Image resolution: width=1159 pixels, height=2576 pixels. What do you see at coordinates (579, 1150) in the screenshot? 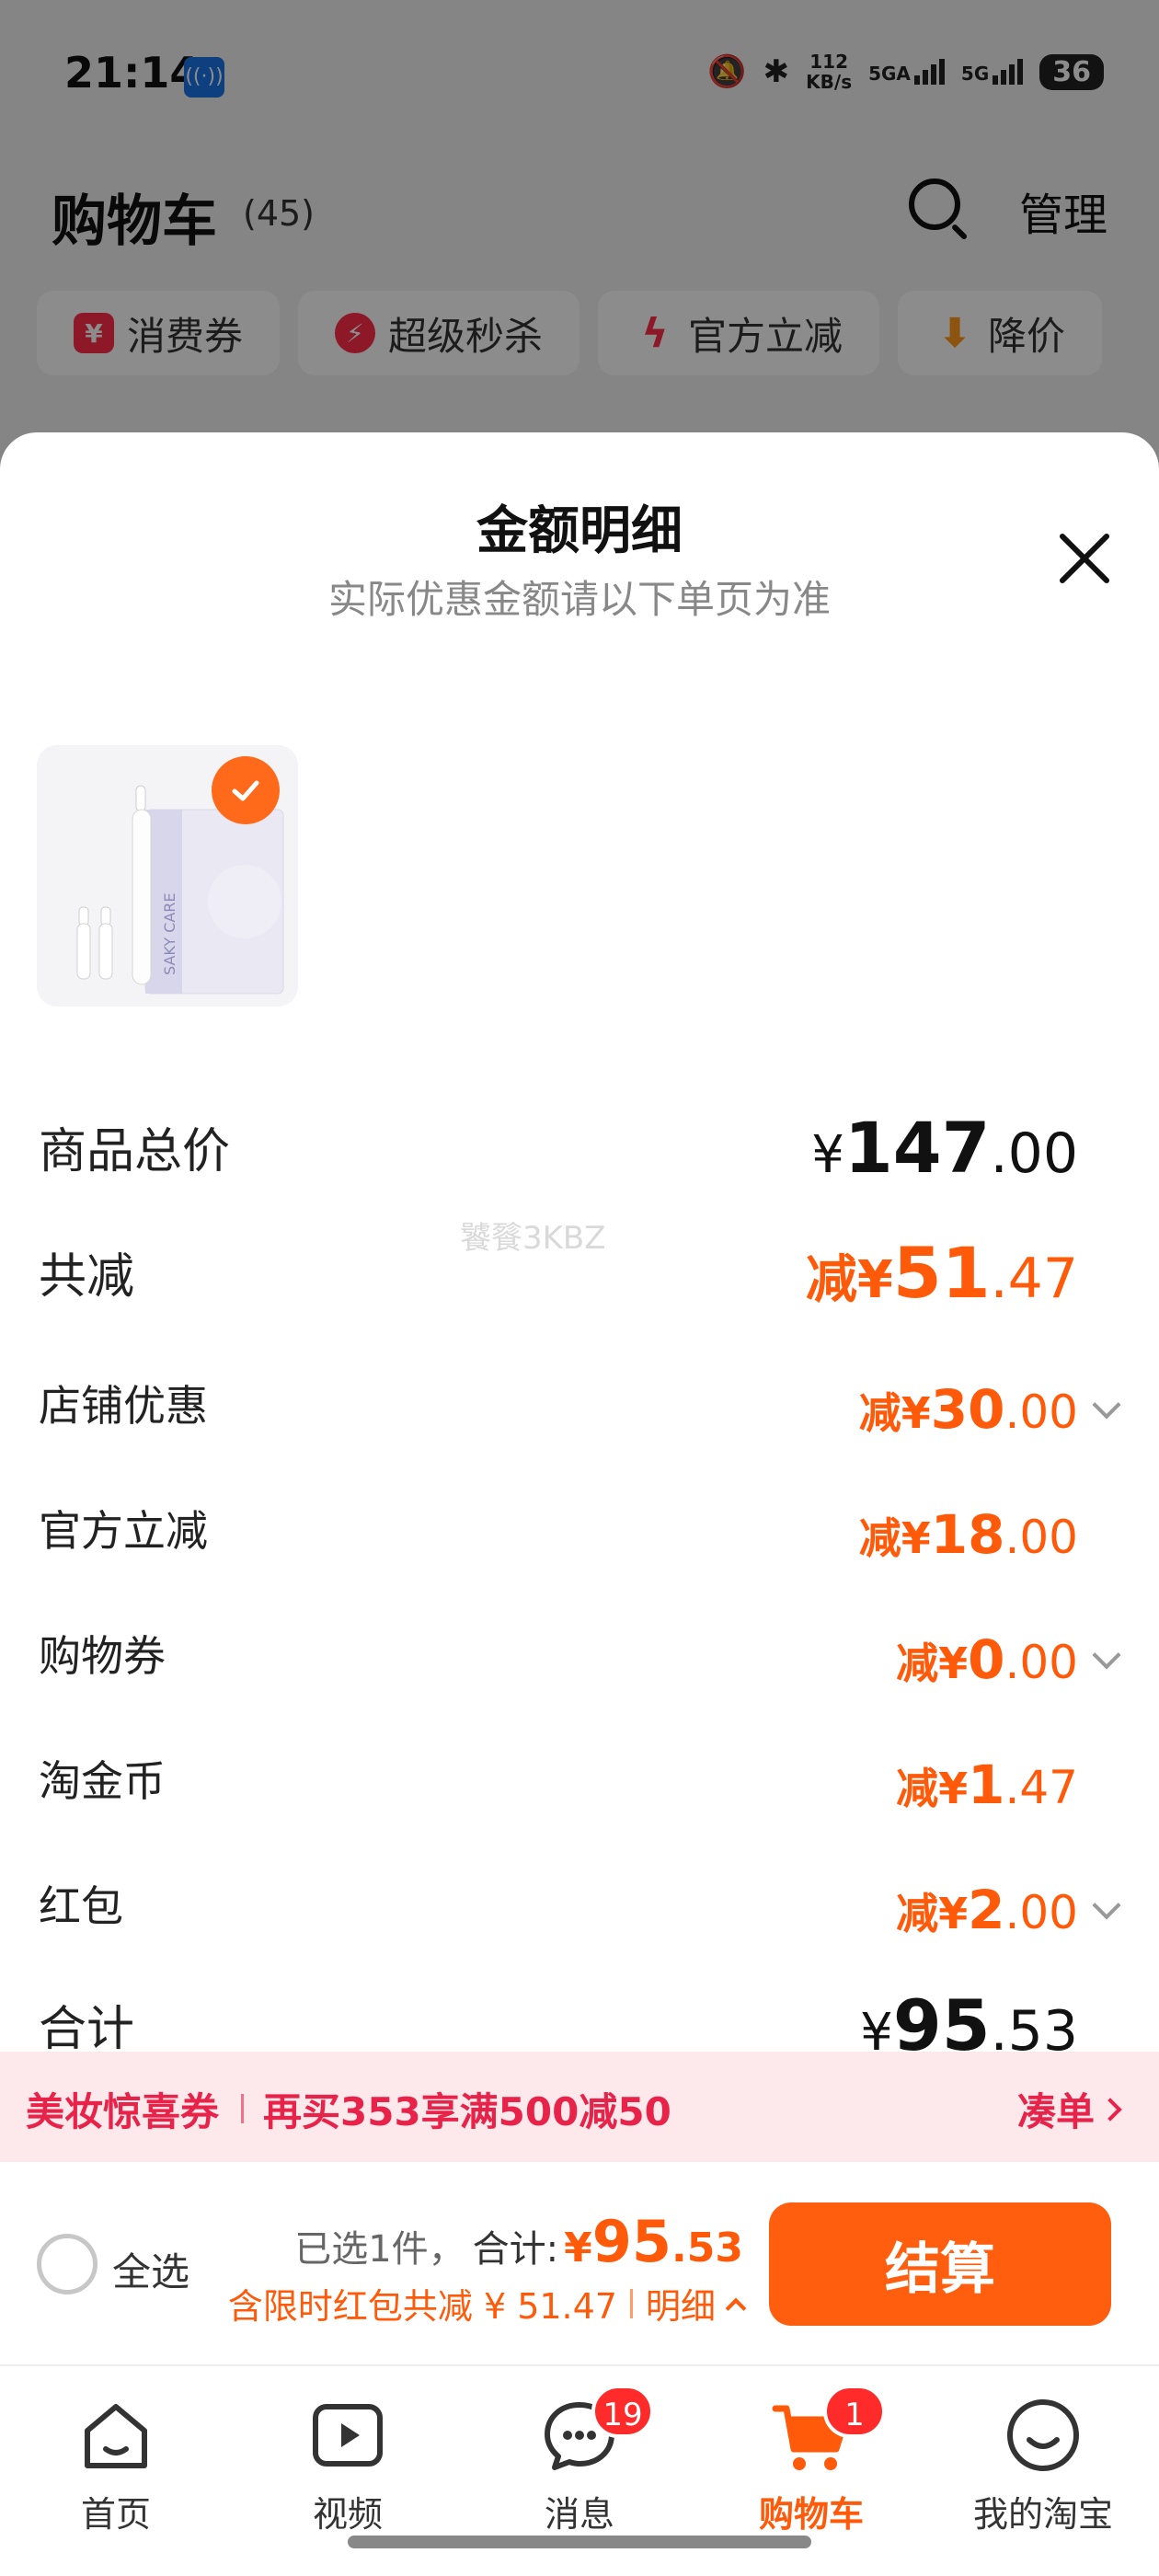
I see `row-total-price: 商品总价 ¥147.00` at bounding box center [579, 1150].